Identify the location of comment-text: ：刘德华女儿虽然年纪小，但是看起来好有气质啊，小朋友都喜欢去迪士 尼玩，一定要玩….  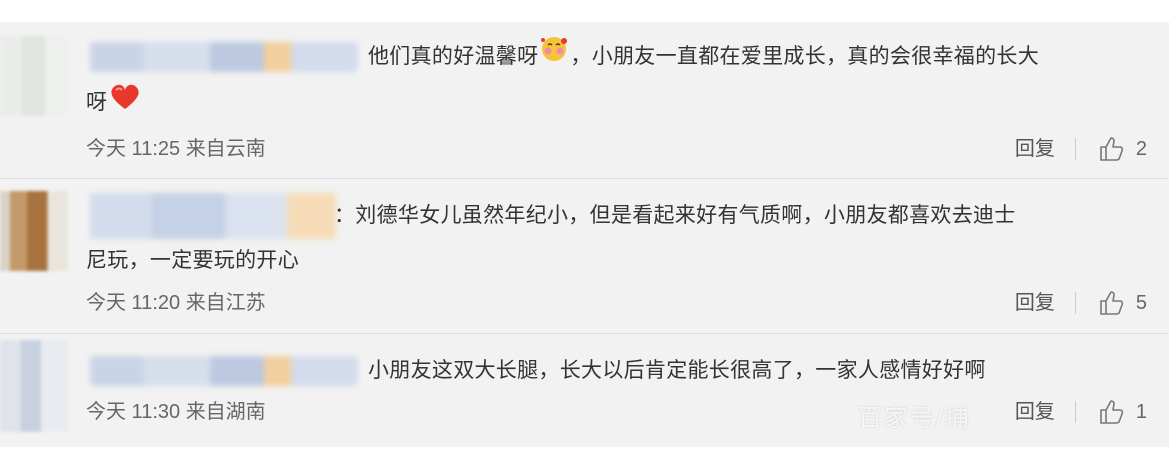
(551, 238).